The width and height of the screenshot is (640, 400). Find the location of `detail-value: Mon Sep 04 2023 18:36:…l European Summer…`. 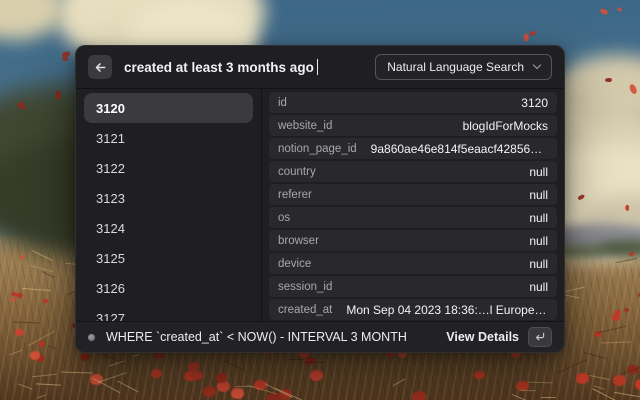

detail-value: Mon Sep 04 2023 18:36:…l European Summer… is located at coordinates (447, 309).